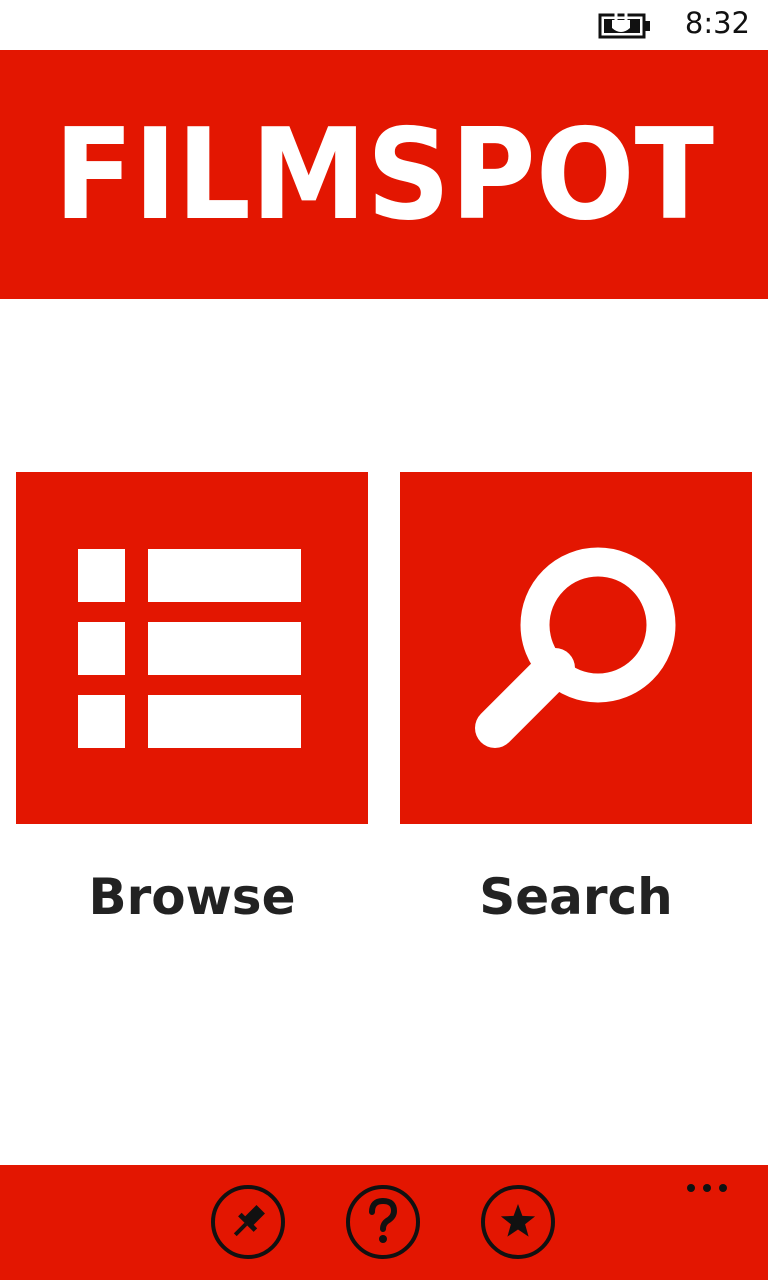  What do you see at coordinates (625, 25) in the screenshot?
I see `battery-charging-icon` at bounding box center [625, 25].